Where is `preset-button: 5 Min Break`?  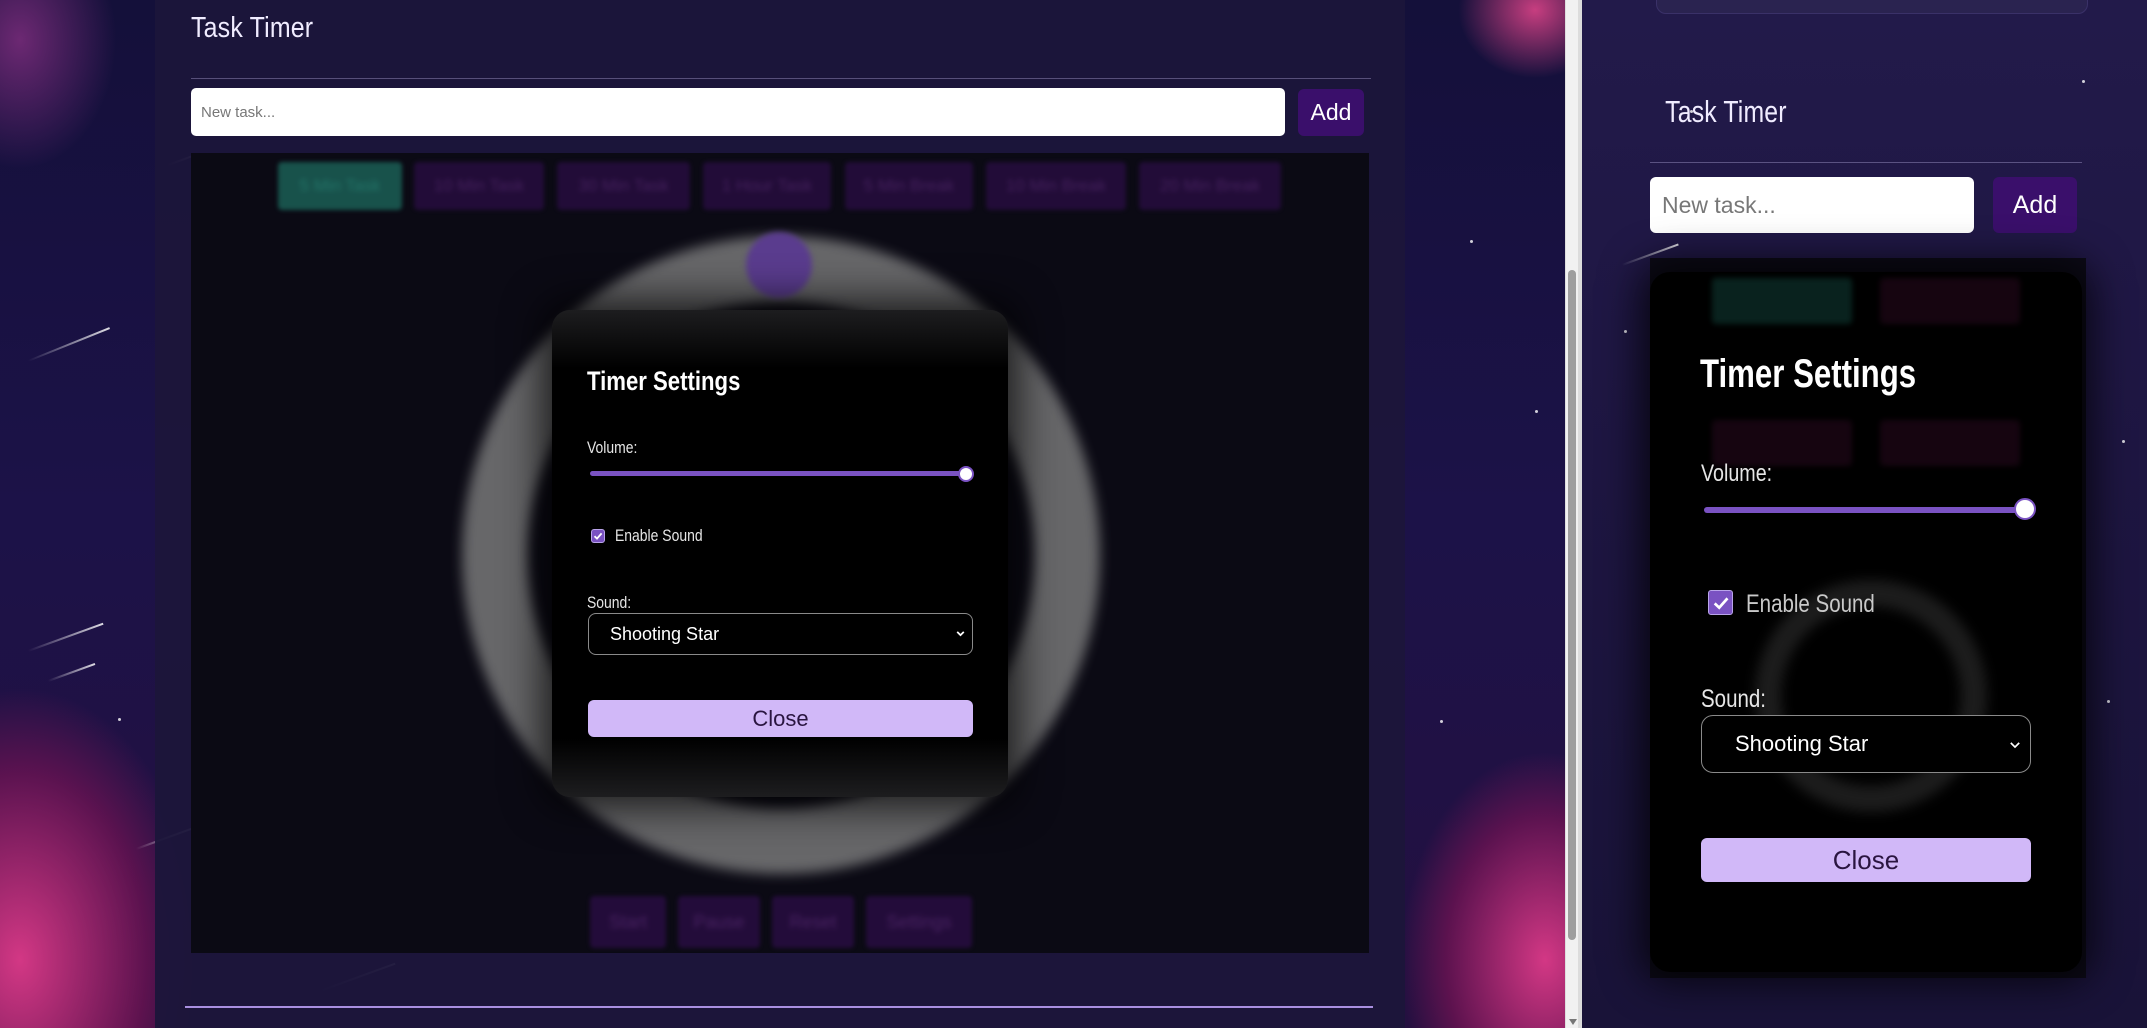
preset-button: 5 Min Break is located at coordinates (909, 186).